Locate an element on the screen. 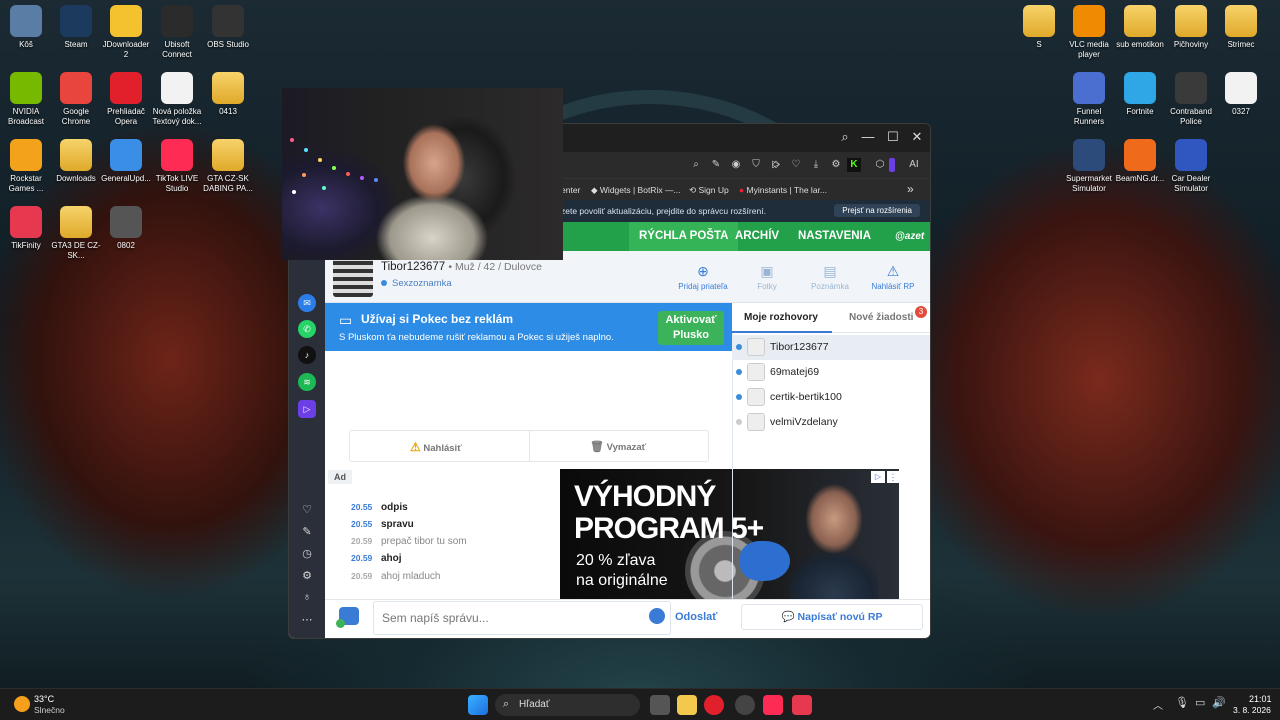 The image size is (1280, 720). volume-icon: 🔊 is located at coordinates (1219, 702).